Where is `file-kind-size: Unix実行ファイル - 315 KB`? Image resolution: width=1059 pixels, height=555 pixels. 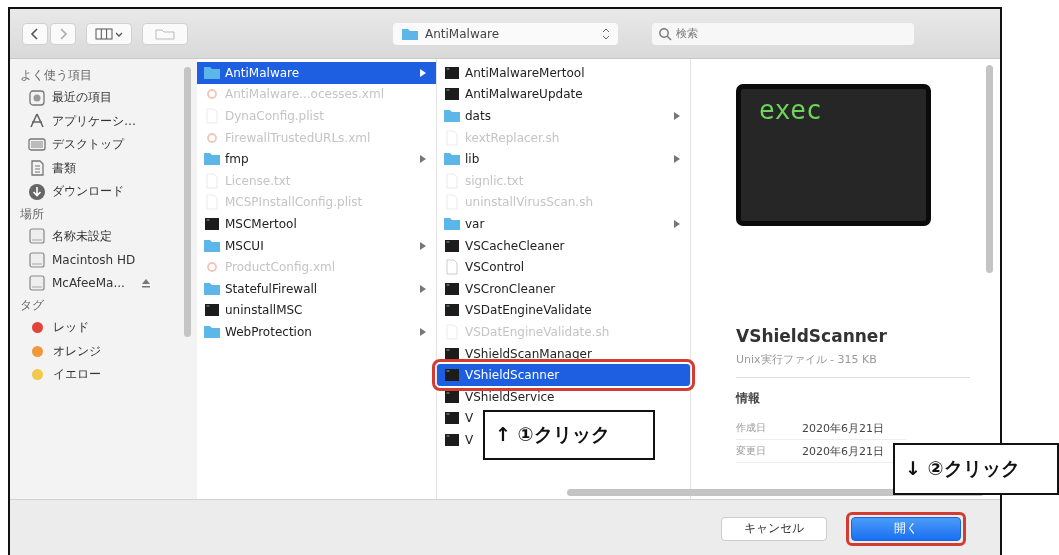
file-kind-size: Unix実行ファイル - 315 KB is located at coordinates (807, 359).